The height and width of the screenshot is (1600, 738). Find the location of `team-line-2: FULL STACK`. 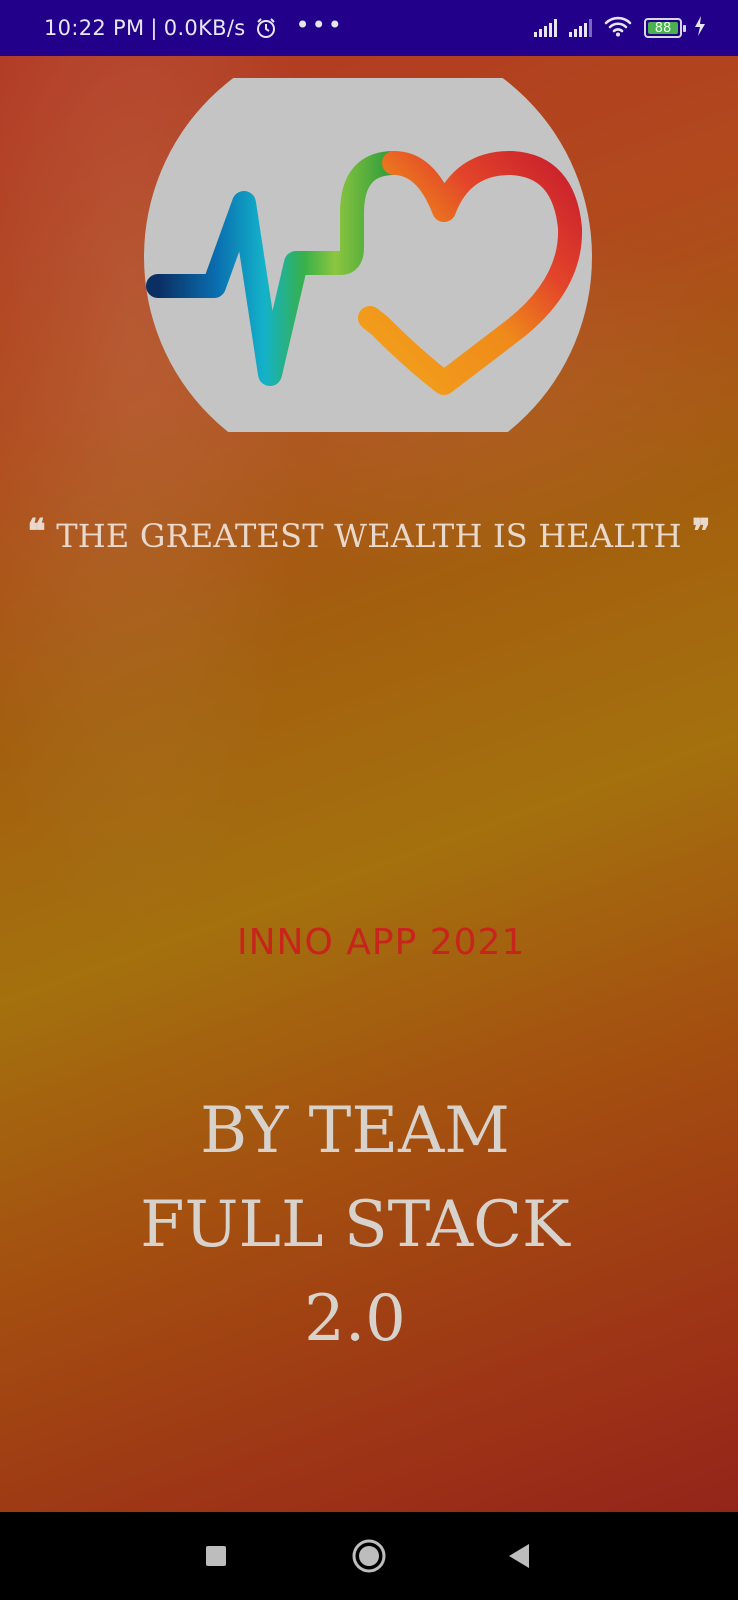

team-line-2: FULL STACK is located at coordinates (355, 1225).